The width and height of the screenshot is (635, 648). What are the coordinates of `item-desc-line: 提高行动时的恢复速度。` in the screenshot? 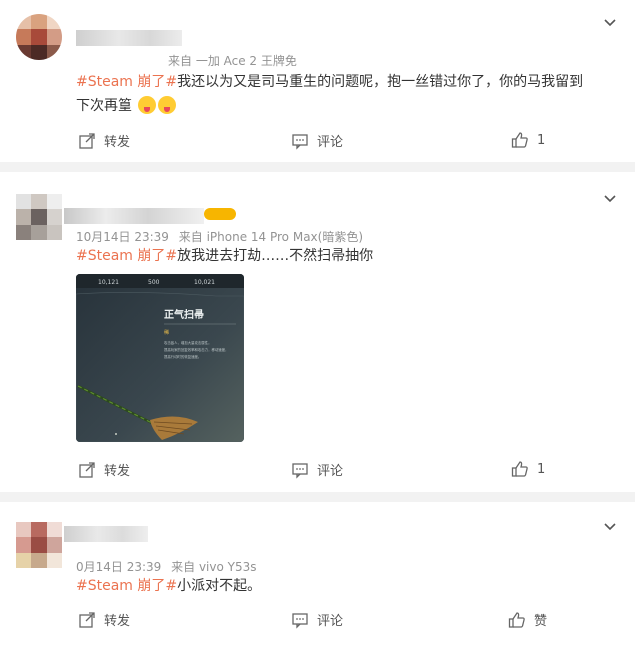 It's located at (182, 356).